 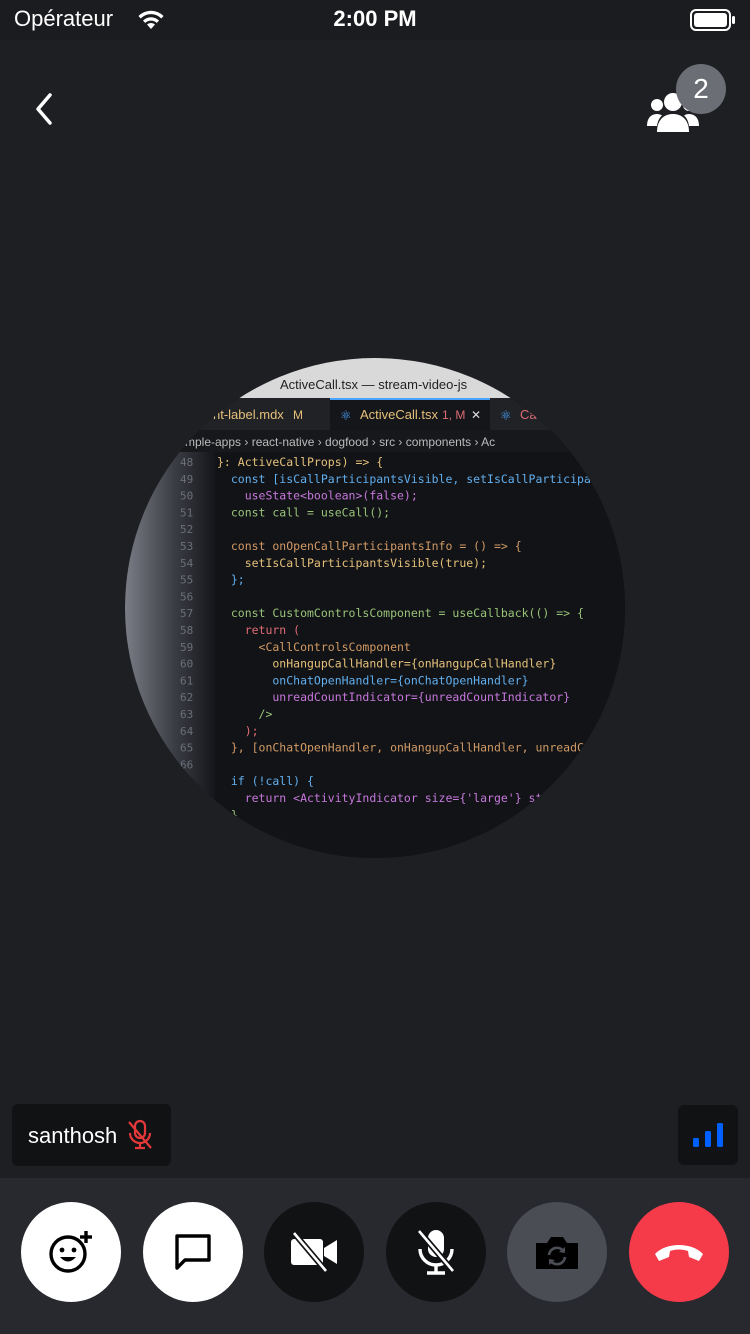 I want to click on back-button, so click(x=45, y=109).